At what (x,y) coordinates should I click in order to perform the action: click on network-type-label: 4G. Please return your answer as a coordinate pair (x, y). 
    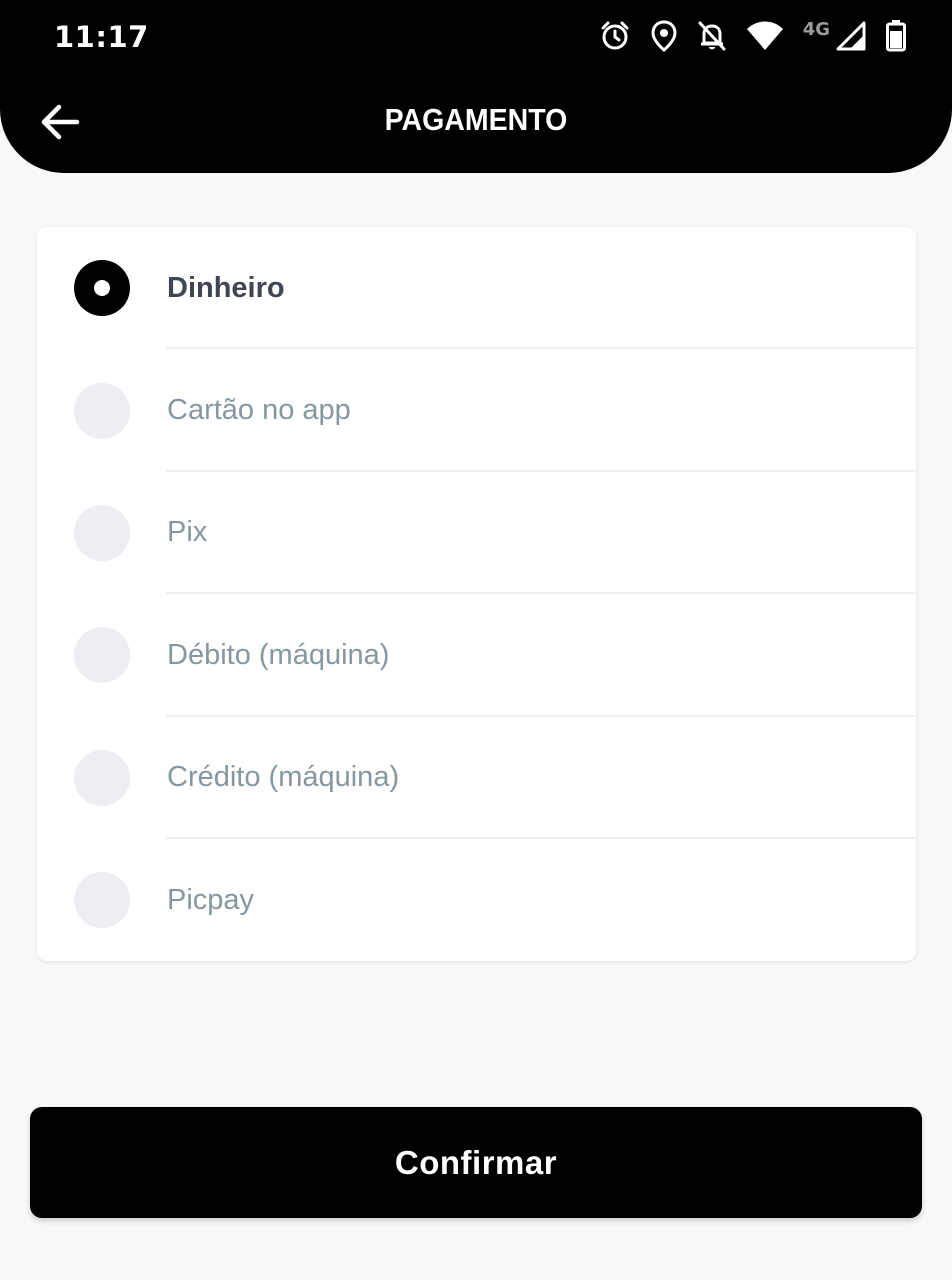
    Looking at the image, I should click on (816, 29).